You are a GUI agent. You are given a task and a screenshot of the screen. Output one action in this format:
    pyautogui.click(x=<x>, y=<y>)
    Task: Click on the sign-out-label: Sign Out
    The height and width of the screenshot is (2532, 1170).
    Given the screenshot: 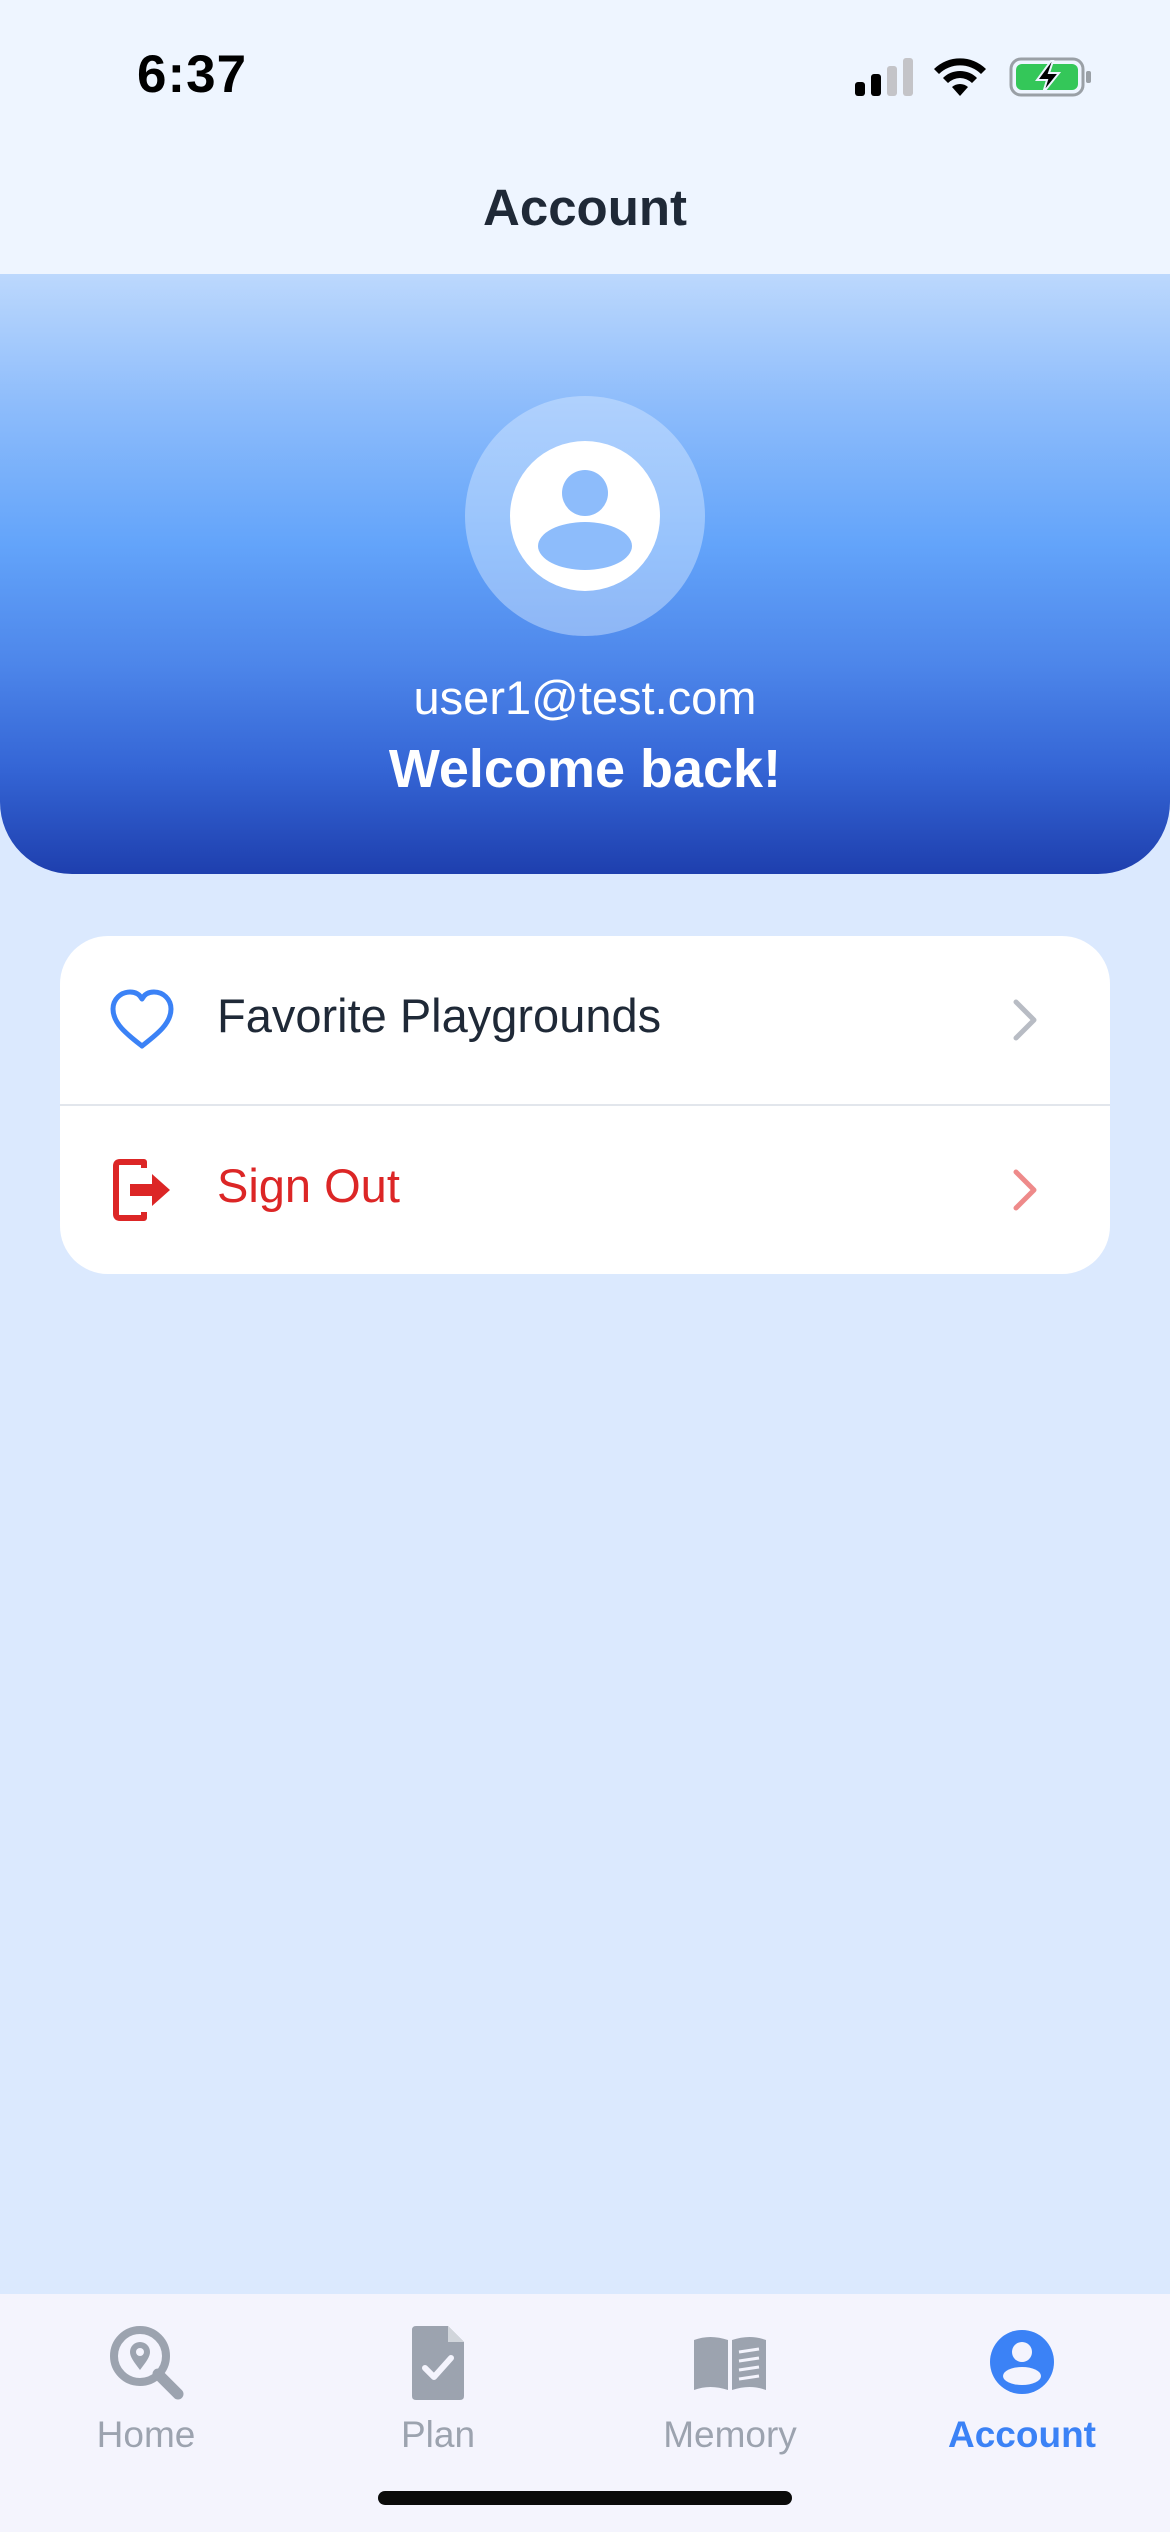 What is the action you would take?
    pyautogui.click(x=308, y=1185)
    